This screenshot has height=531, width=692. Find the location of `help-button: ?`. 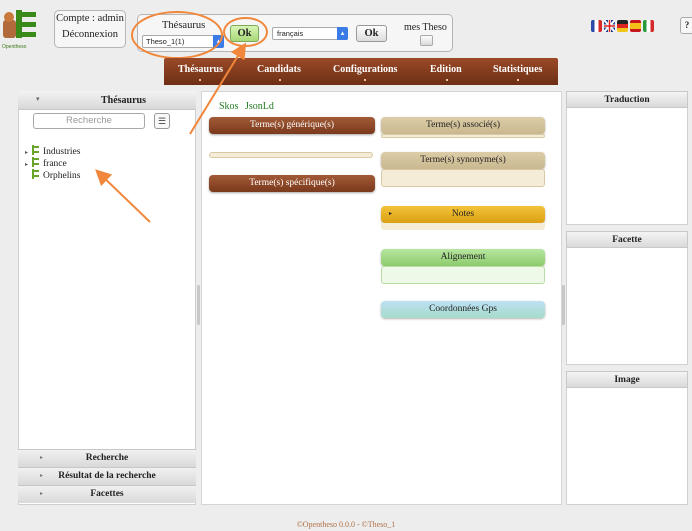

help-button: ? is located at coordinates (686, 25).